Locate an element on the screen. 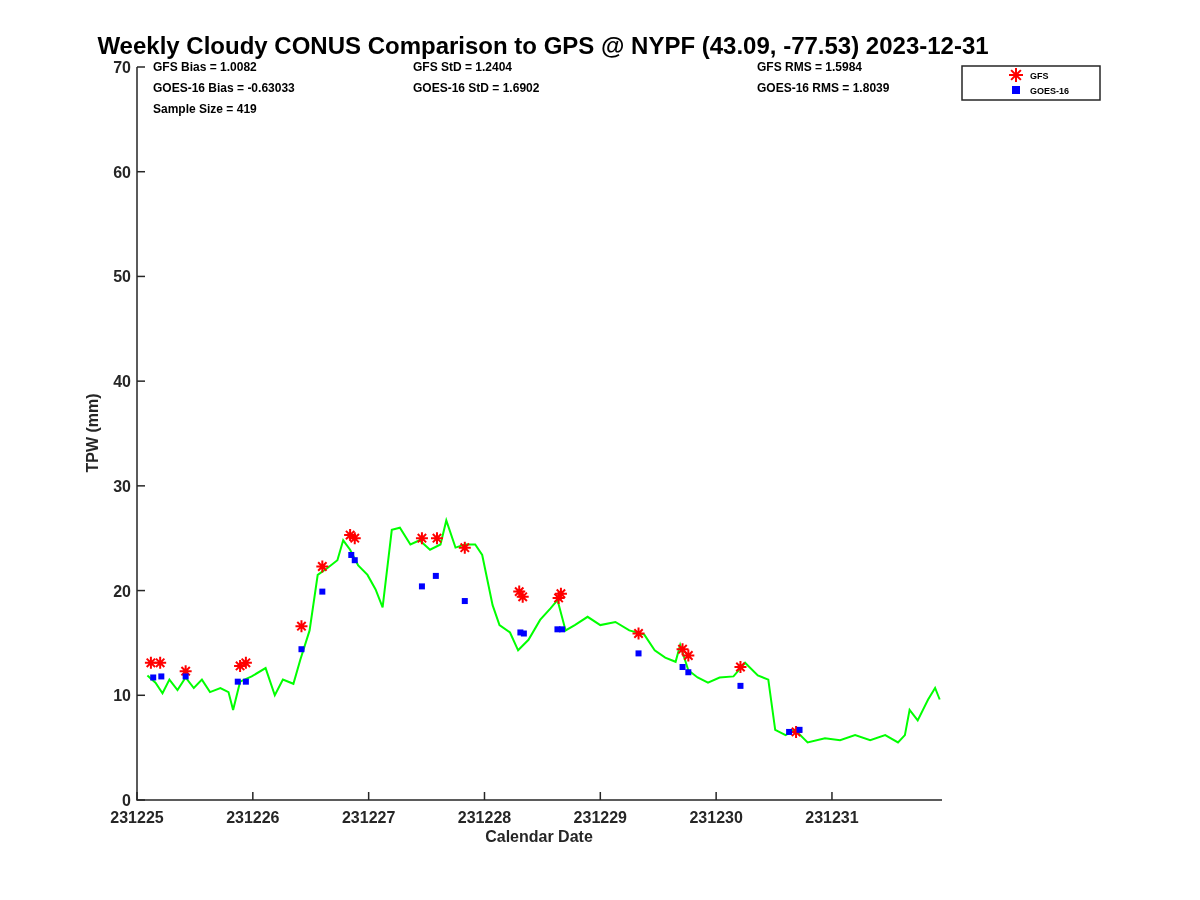  chart-title: Weekly Cloudy CONUS Comparison to GPS @ NYPF (43.09, -77.53) 2023-12-31 is located at coordinates (543, 45).